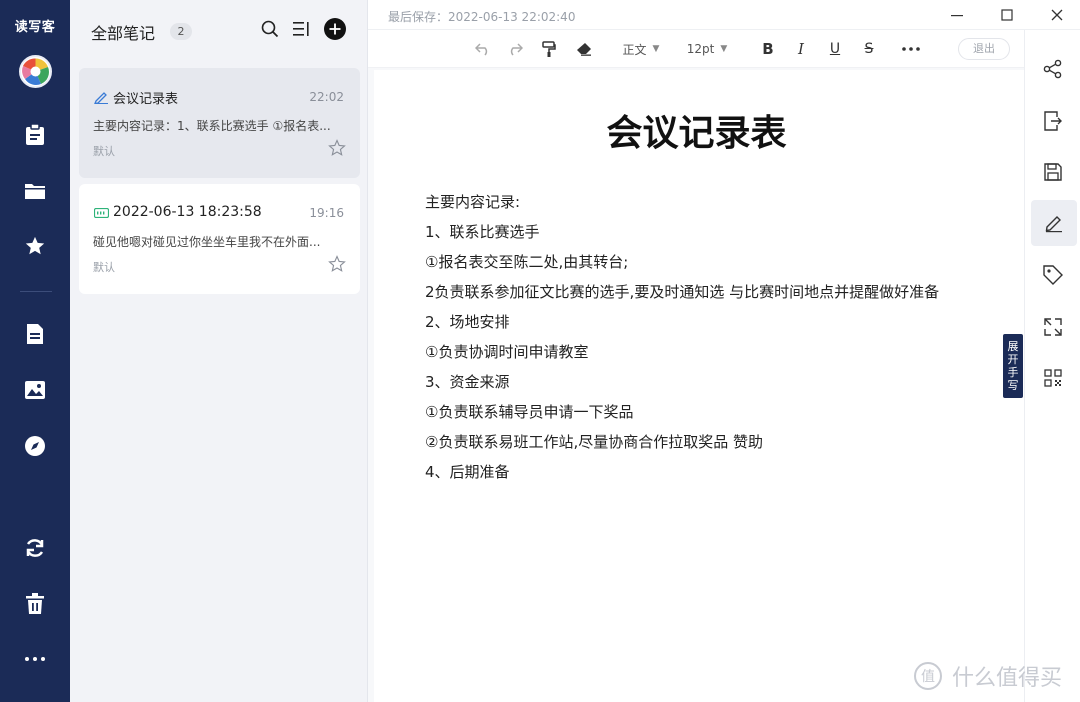  Describe the element at coordinates (467, 382) in the screenshot. I see `document-line: 3、资金来源` at that location.